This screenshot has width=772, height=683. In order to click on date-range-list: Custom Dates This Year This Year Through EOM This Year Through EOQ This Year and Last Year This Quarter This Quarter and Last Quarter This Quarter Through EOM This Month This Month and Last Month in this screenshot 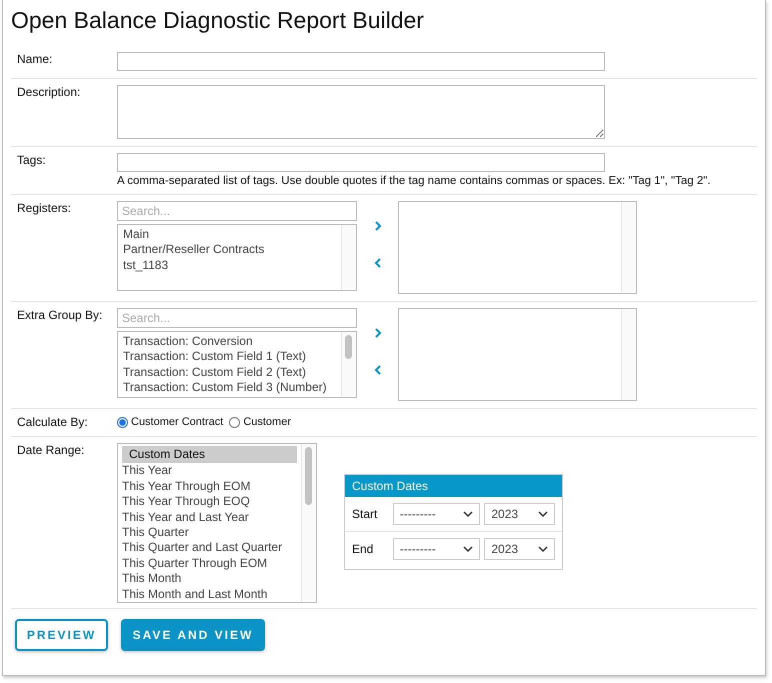, I will do `click(217, 523)`.